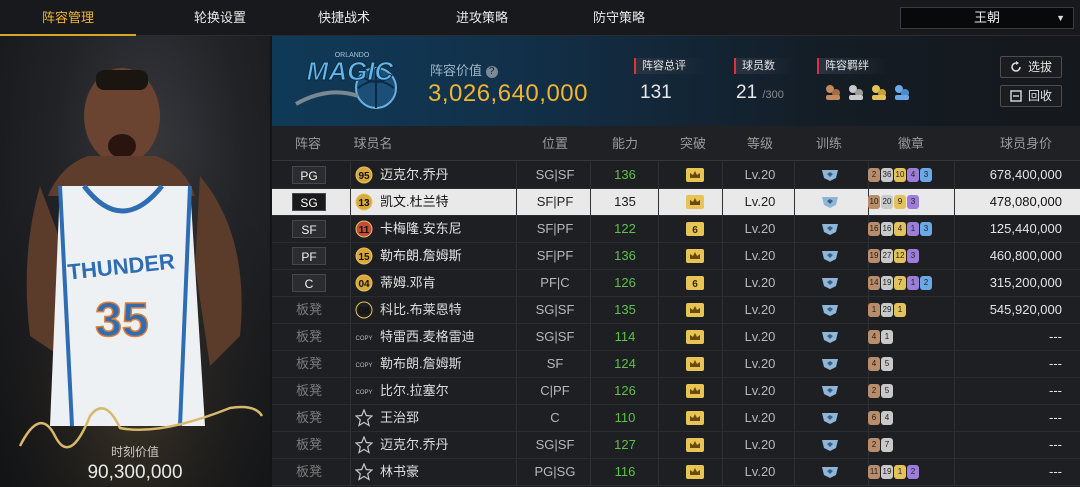 This screenshot has width=1080, height=487. What do you see at coordinates (364, 203) in the screenshot?
I see `svg-text: 13` at bounding box center [364, 203].